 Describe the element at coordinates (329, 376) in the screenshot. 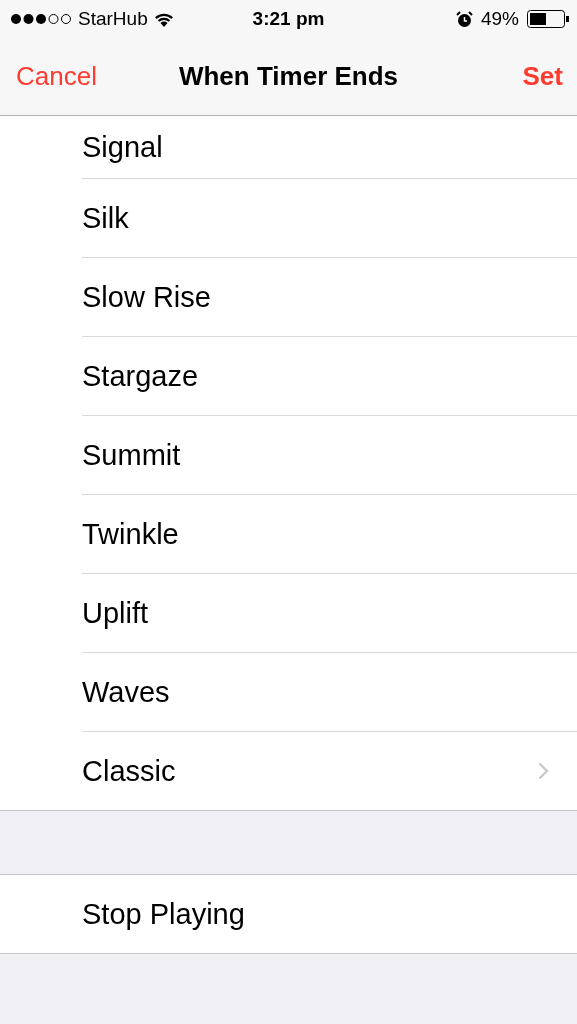

I see `tone-row: Stargaze` at that location.